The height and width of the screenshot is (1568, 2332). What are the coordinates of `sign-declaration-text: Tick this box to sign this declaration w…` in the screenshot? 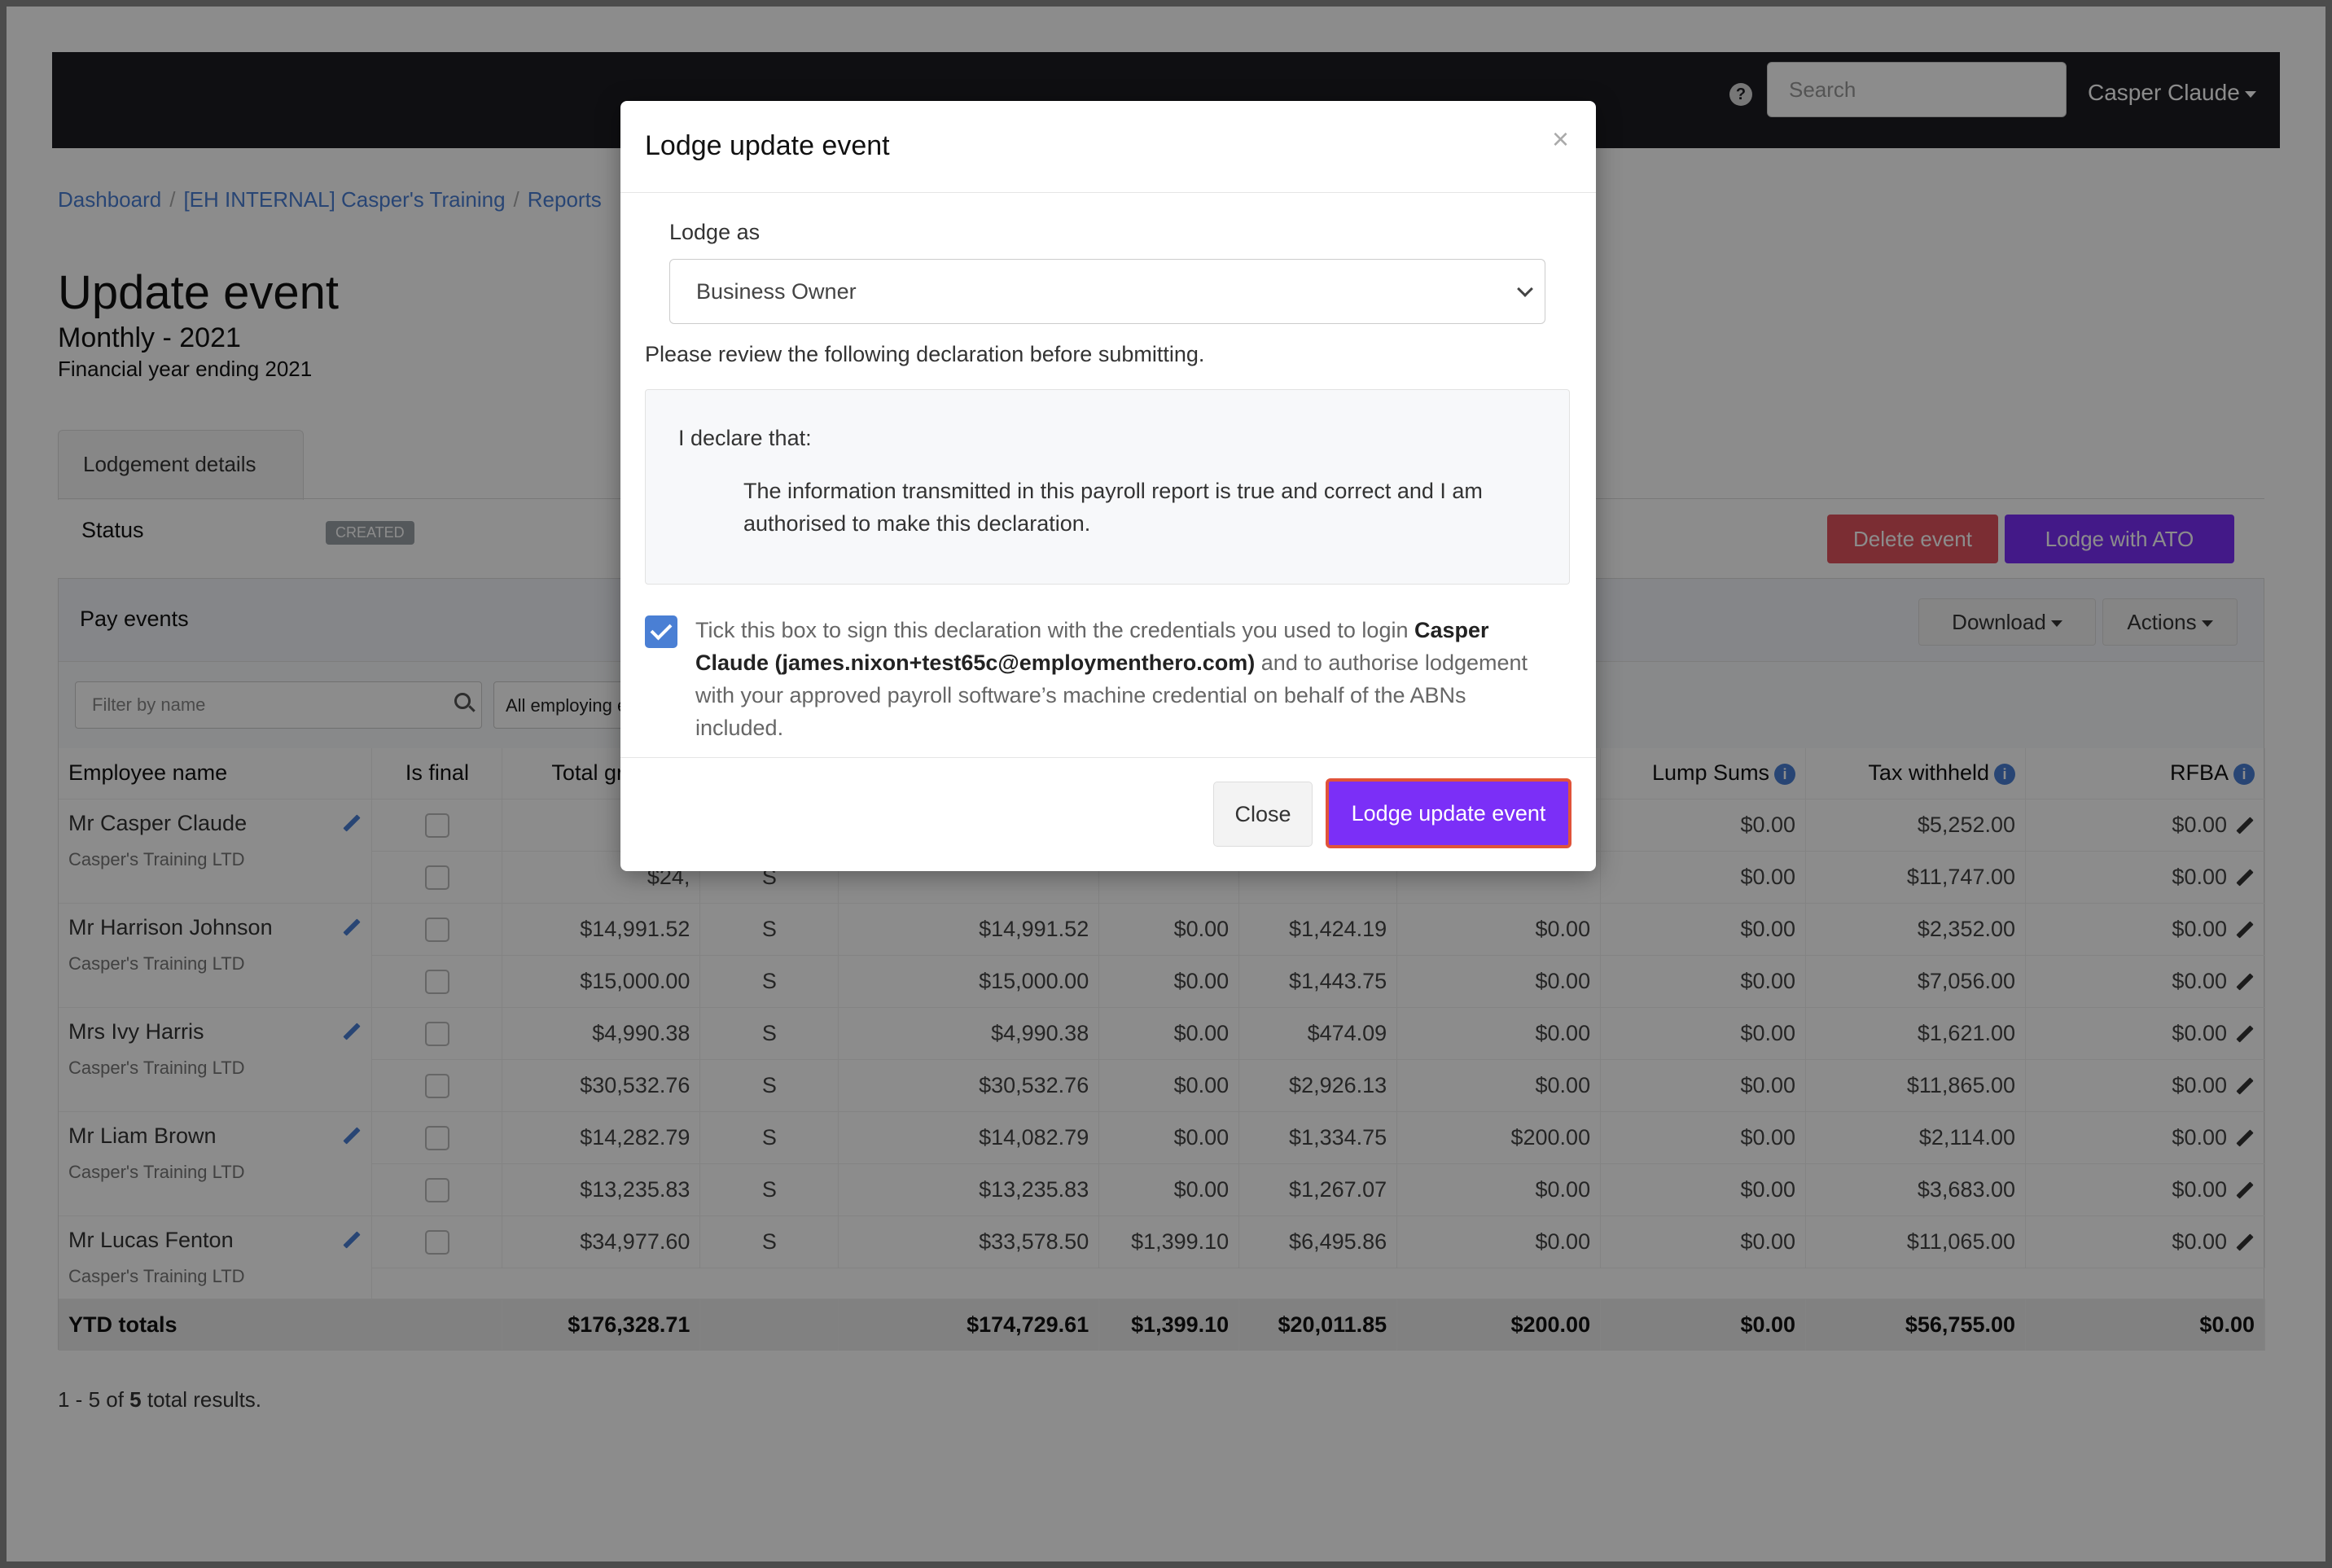 It's located at (1126, 679).